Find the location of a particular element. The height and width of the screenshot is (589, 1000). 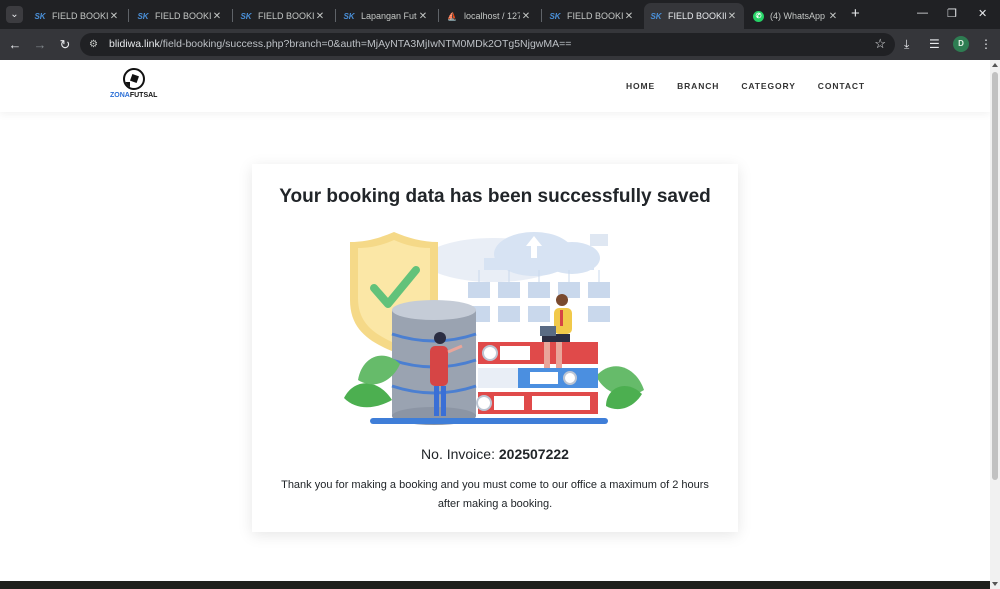

site-logo: ZONAFUTSAL is located at coordinates (135, 85).